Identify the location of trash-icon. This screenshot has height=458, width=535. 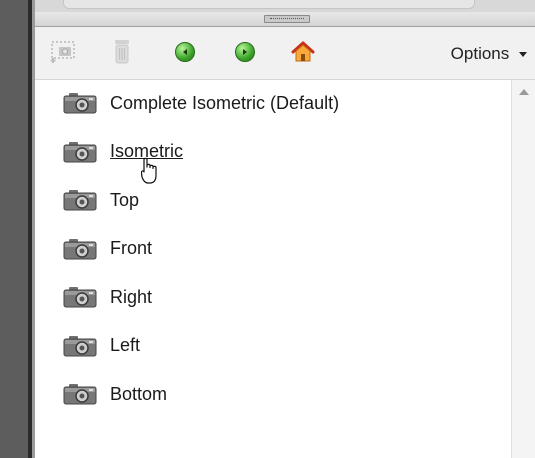
(122, 52).